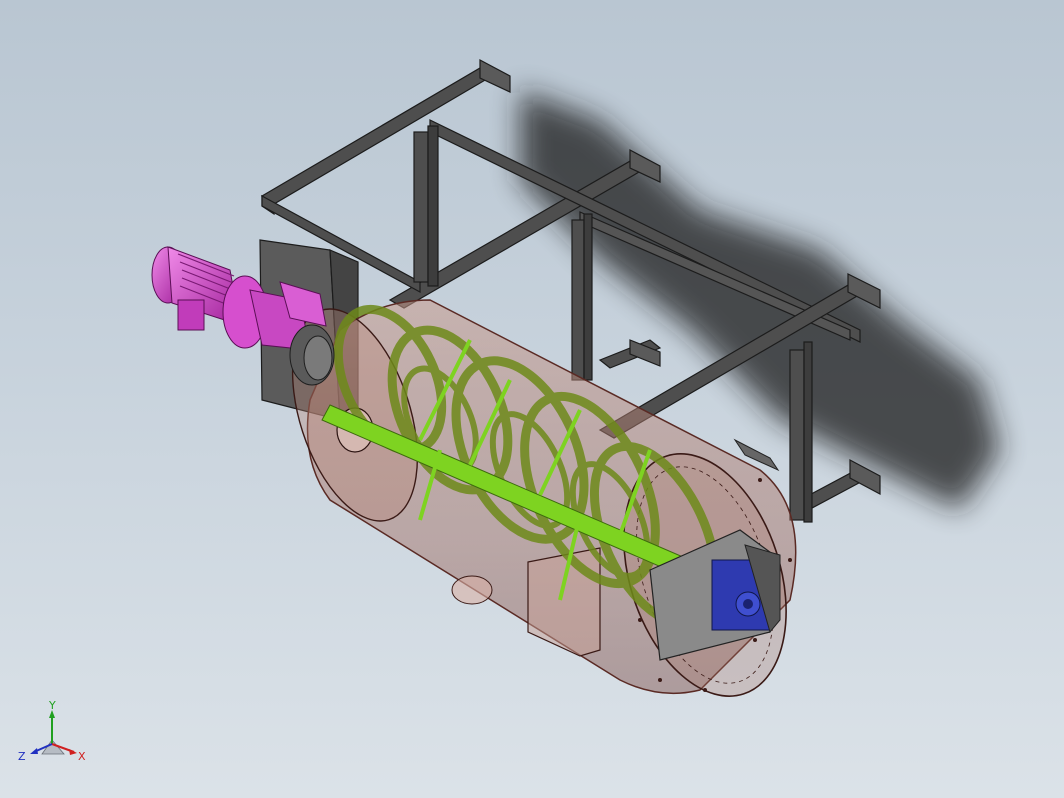 Image resolution: width=1064 pixels, height=798 pixels. What do you see at coordinates (52, 731) in the screenshot?
I see `orientation-triad: Y X Z` at bounding box center [52, 731].